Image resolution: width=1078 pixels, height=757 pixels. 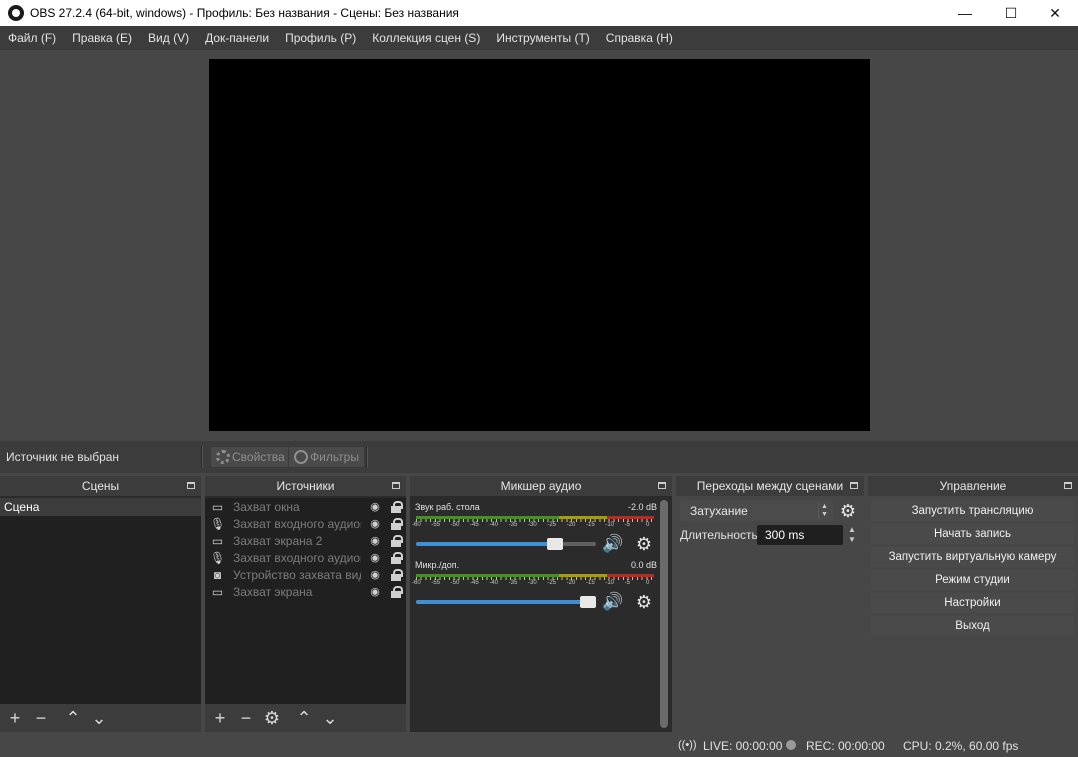 What do you see at coordinates (590, 583) in the screenshot?
I see `scale-tick-label: -15` at bounding box center [590, 583].